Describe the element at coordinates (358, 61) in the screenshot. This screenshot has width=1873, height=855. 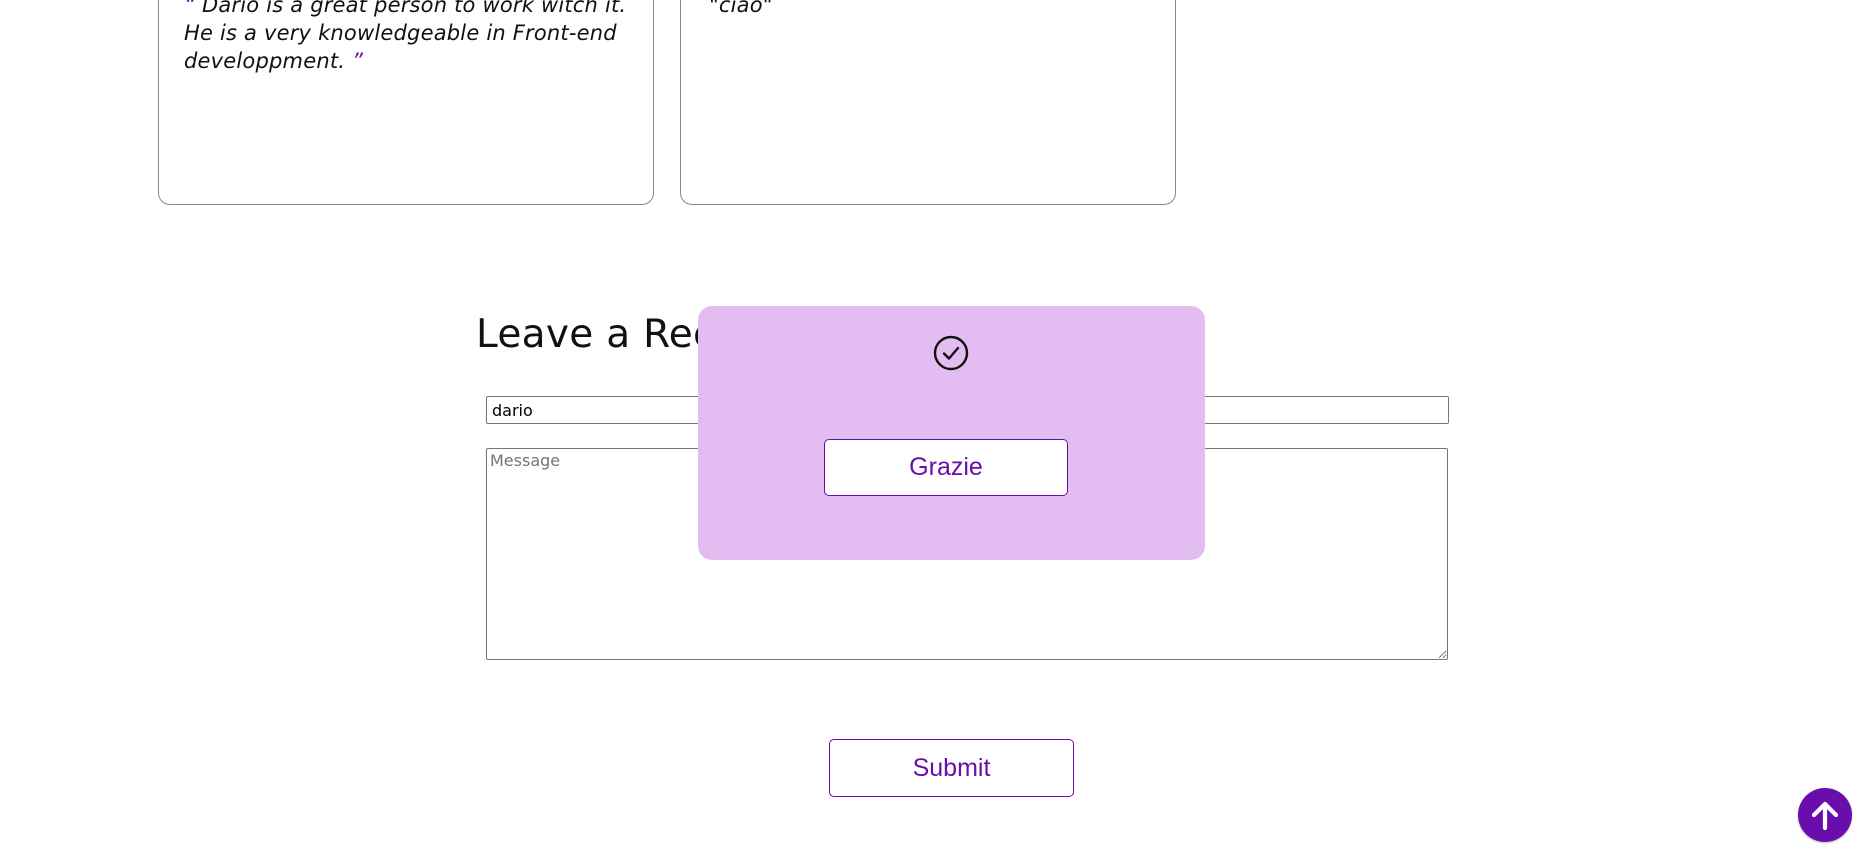
I see `close-quote-mark: ”` at that location.